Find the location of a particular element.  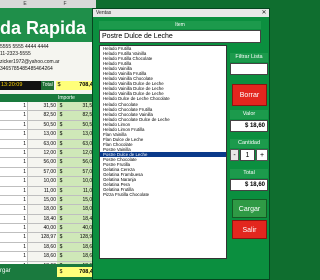

table-row: 1 18,00 $18,00 is located at coordinates (48, 210).